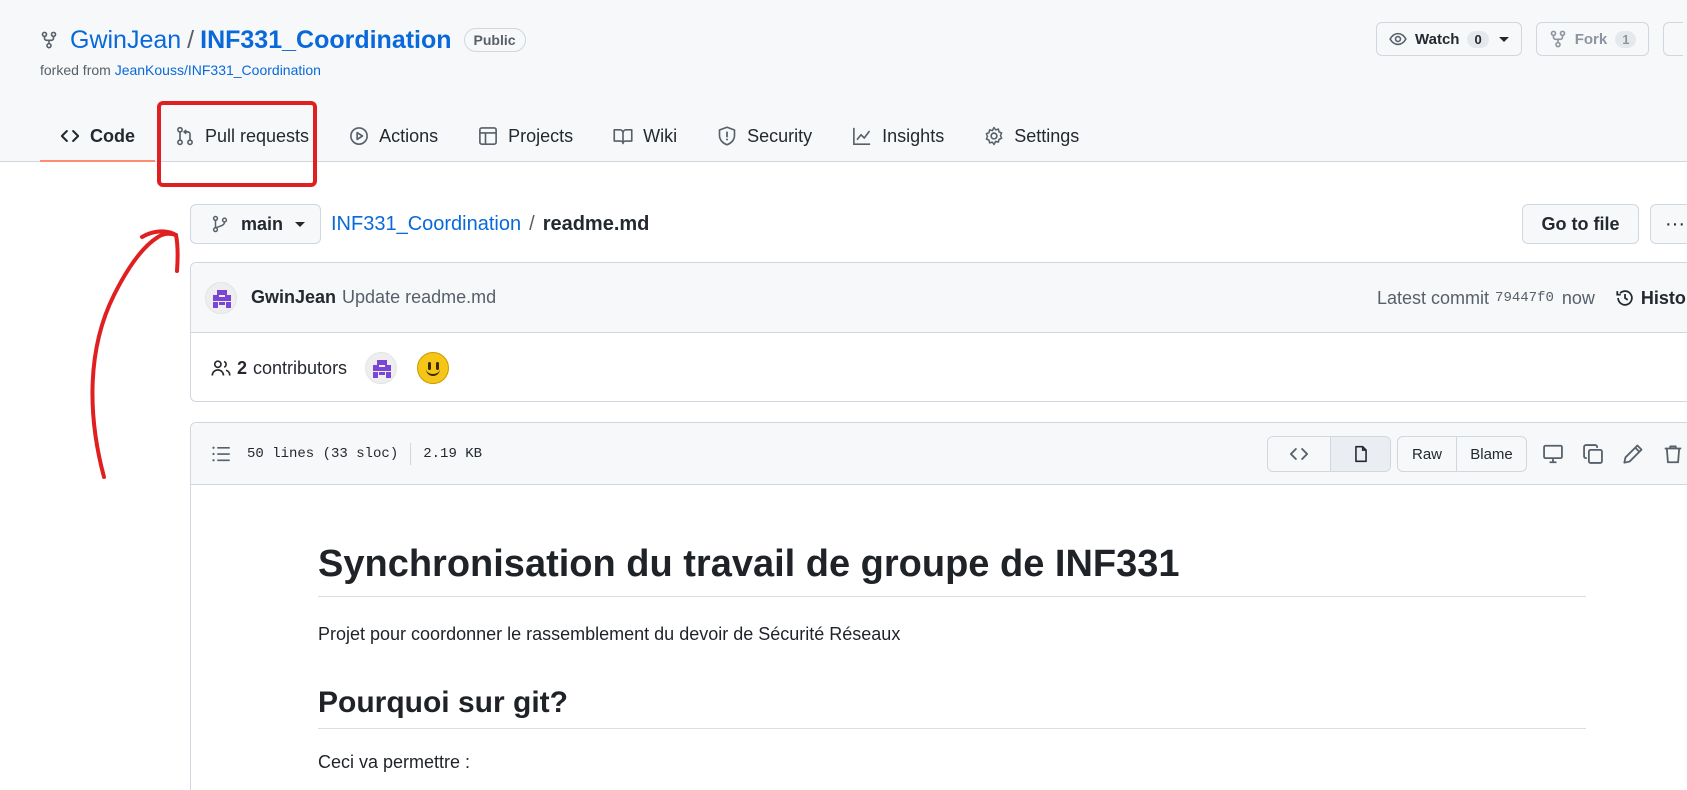 Image resolution: width=1687 pixels, height=790 pixels. I want to click on pencil-icon, so click(1633, 454).